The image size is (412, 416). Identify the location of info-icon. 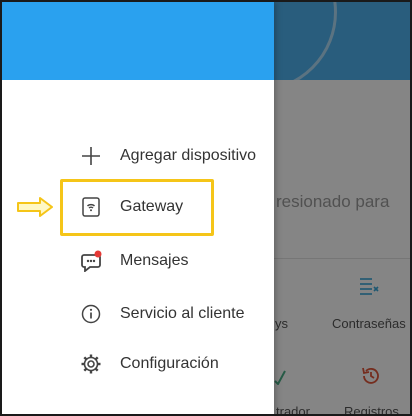
(91, 314).